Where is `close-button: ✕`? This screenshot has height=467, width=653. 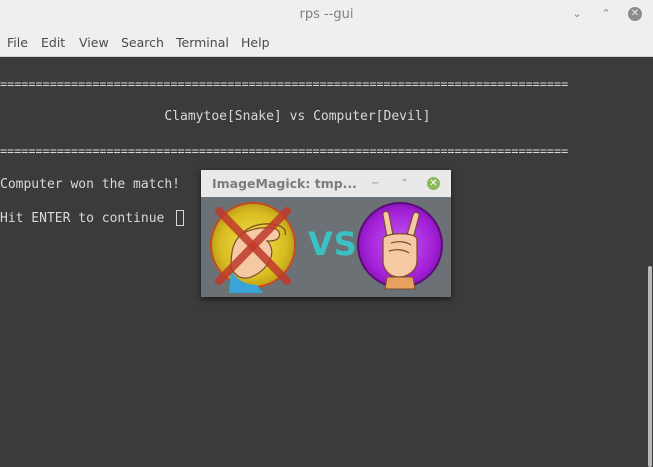
close-button: ✕ is located at coordinates (635, 14).